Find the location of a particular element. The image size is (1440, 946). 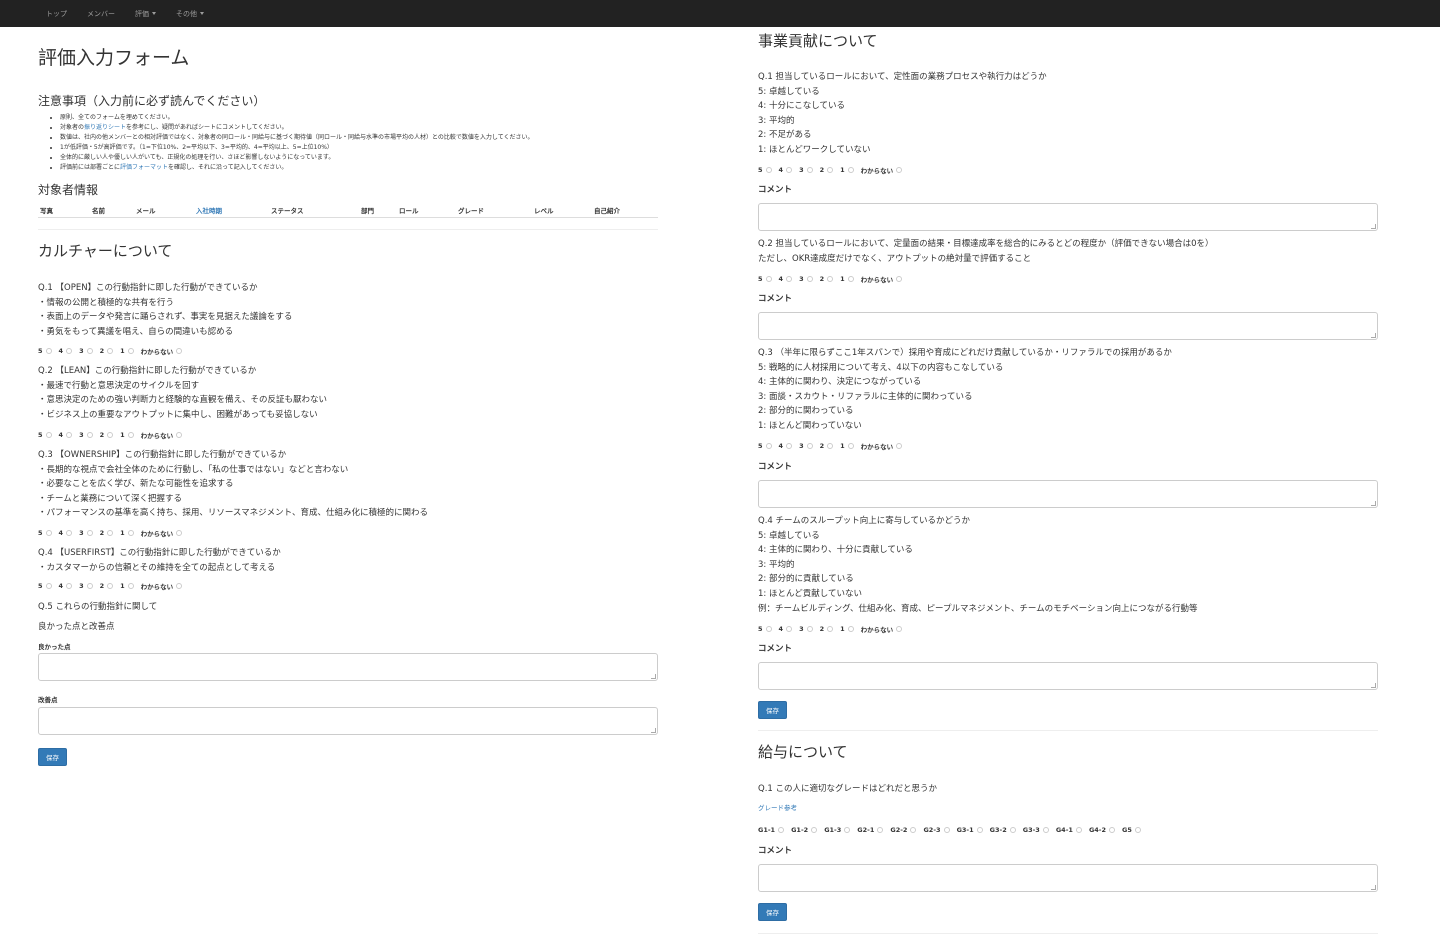

question-text: Q.1 【OPEN】この行動指針に即した行動ができているか is located at coordinates (148, 288).